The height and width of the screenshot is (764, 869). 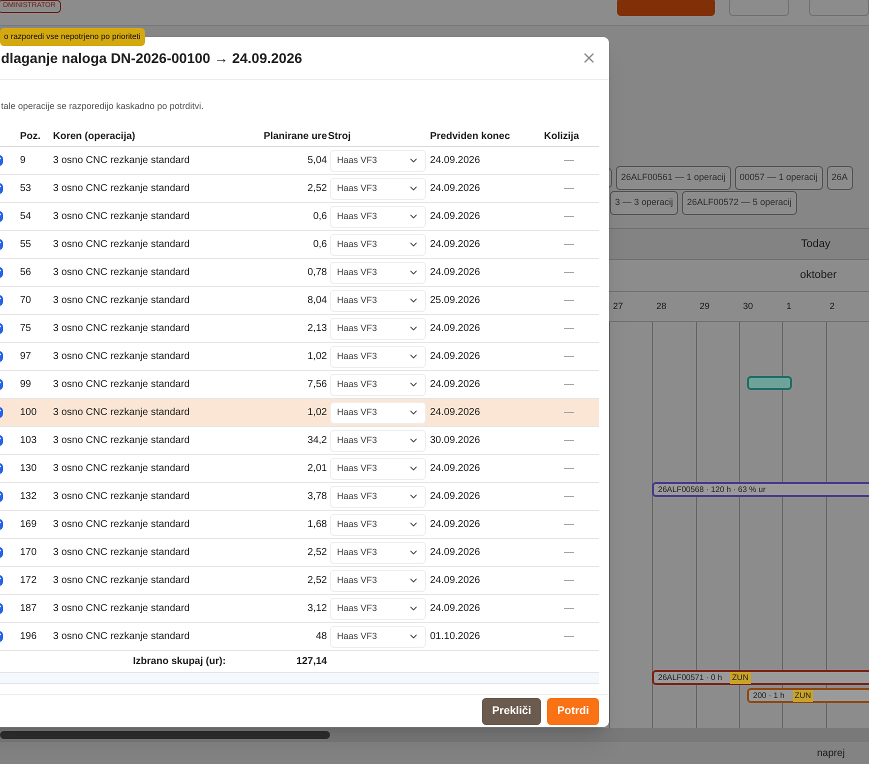 I want to click on table-row: 99 3 osno CNC rezkanje standard 7,56 Haas VF3 24.09.2026 —, so click(x=299, y=385).